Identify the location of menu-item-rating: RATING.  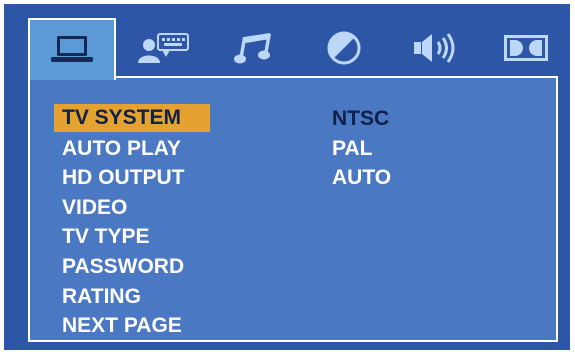
(132, 297).